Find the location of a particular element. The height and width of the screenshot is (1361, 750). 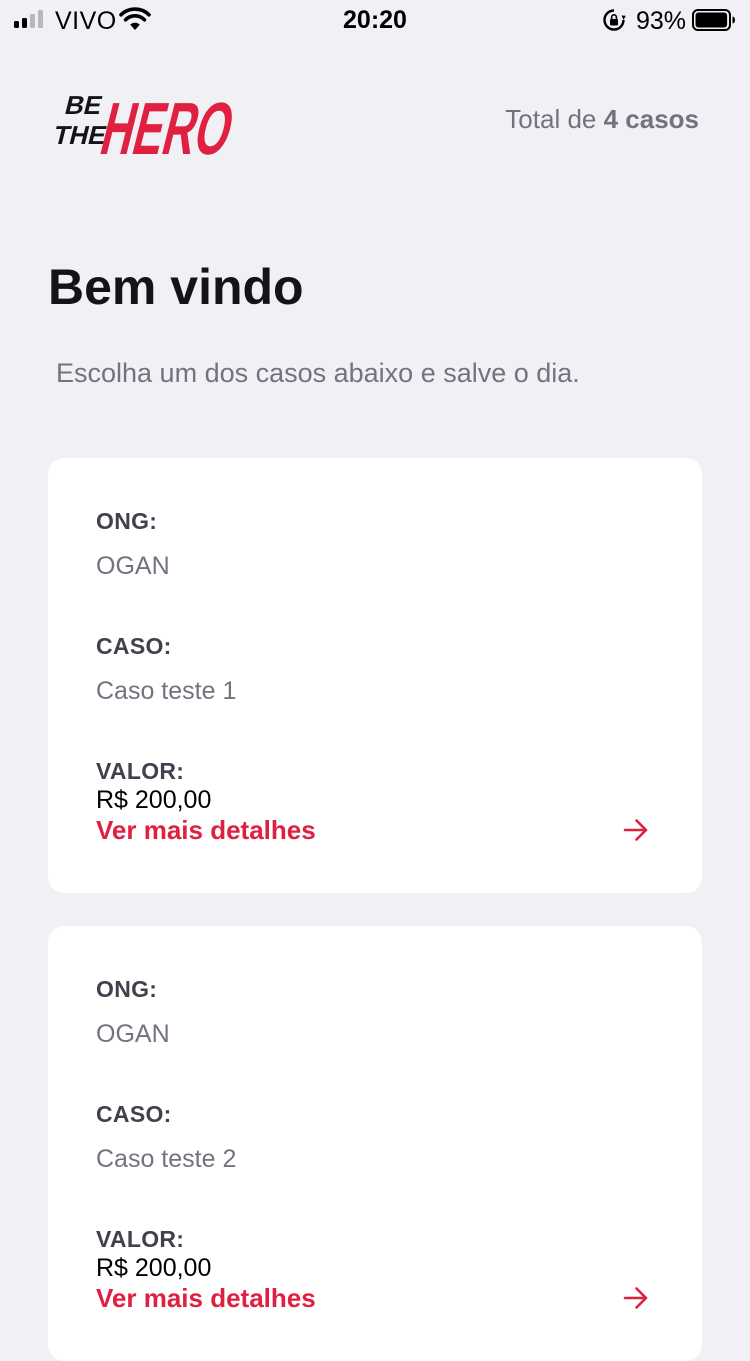

caso-value: Caso teste 1 is located at coordinates (166, 691).